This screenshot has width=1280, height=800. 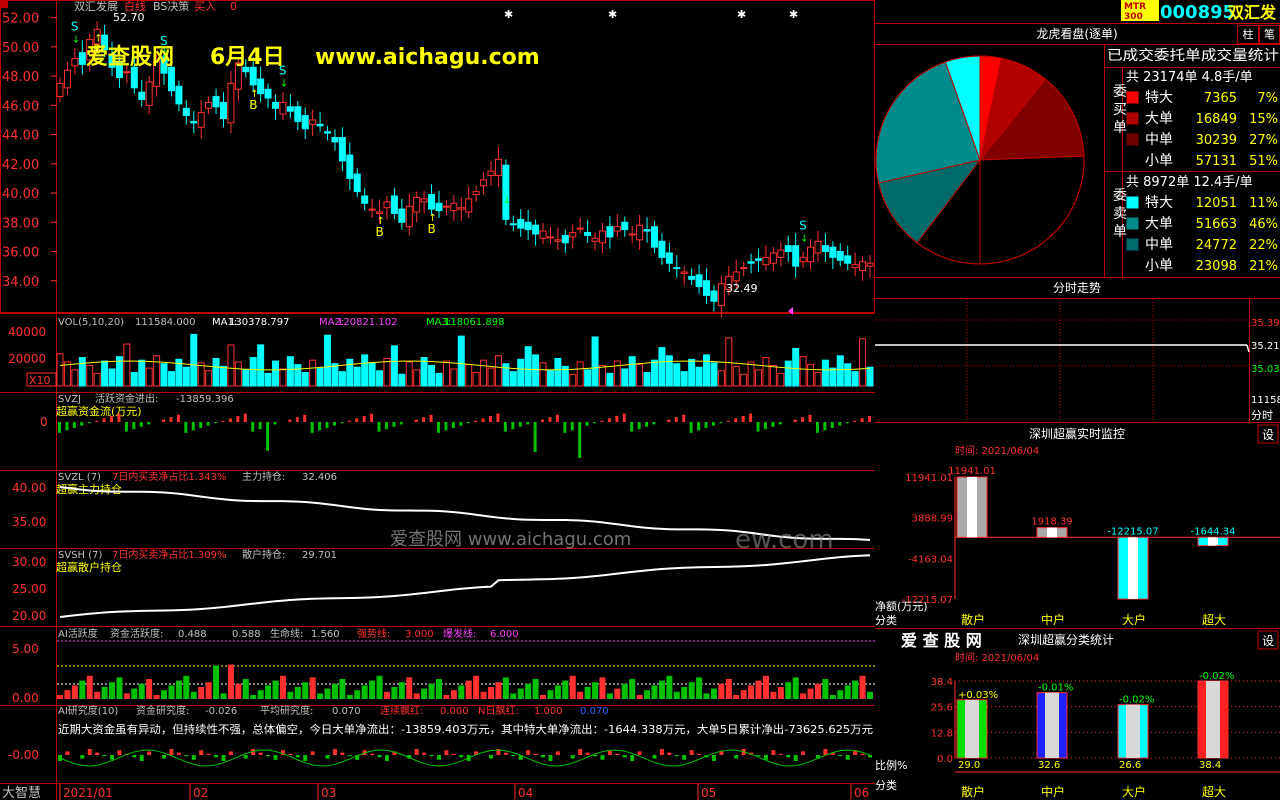 I want to click on sell-signal: S, so click(x=506, y=187).